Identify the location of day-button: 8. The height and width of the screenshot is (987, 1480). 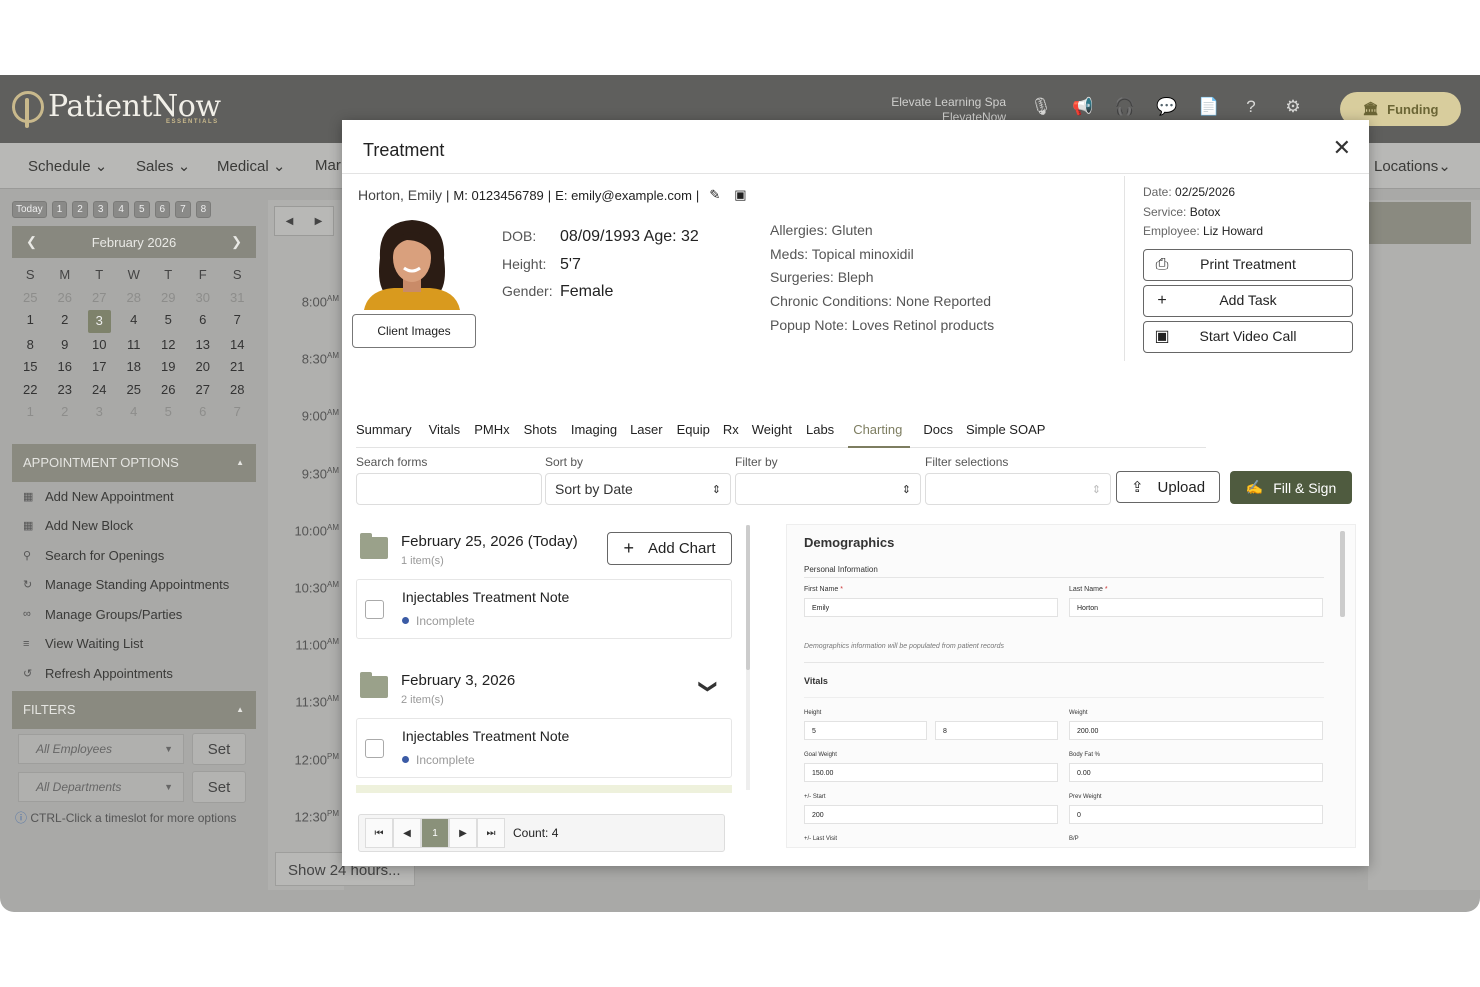
(203, 209).